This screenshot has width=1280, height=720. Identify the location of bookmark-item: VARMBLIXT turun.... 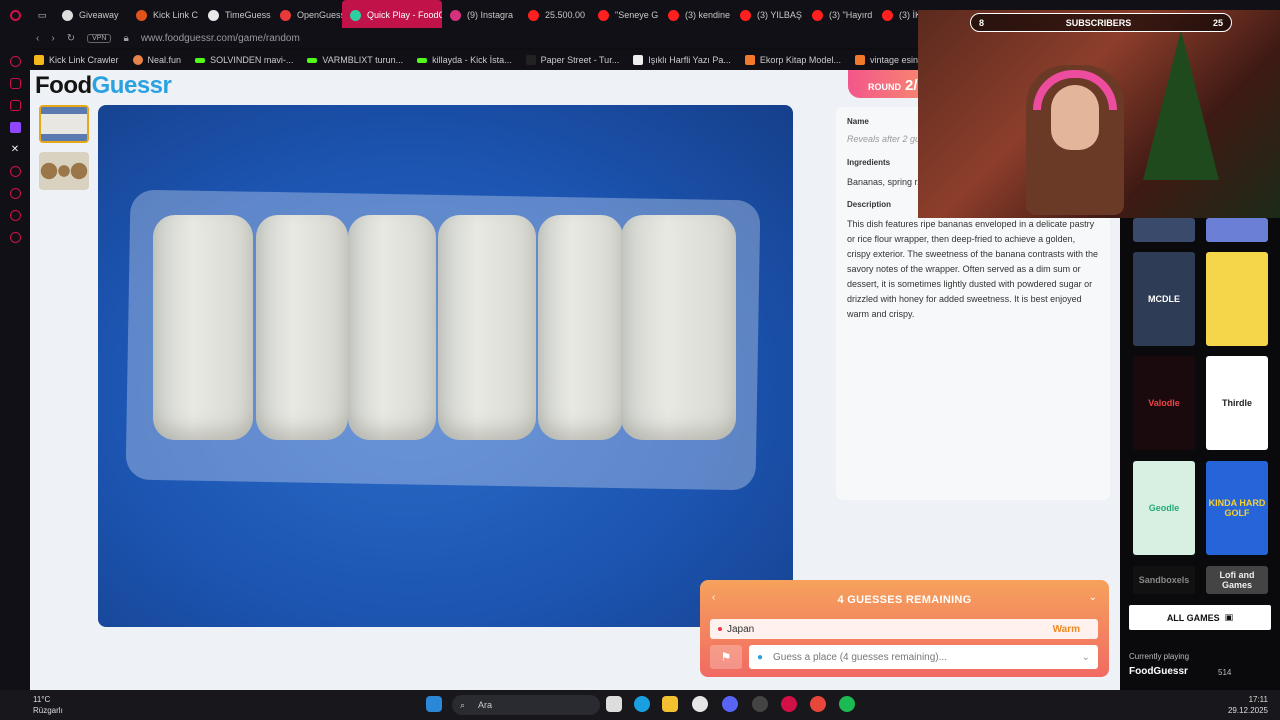
(355, 60).